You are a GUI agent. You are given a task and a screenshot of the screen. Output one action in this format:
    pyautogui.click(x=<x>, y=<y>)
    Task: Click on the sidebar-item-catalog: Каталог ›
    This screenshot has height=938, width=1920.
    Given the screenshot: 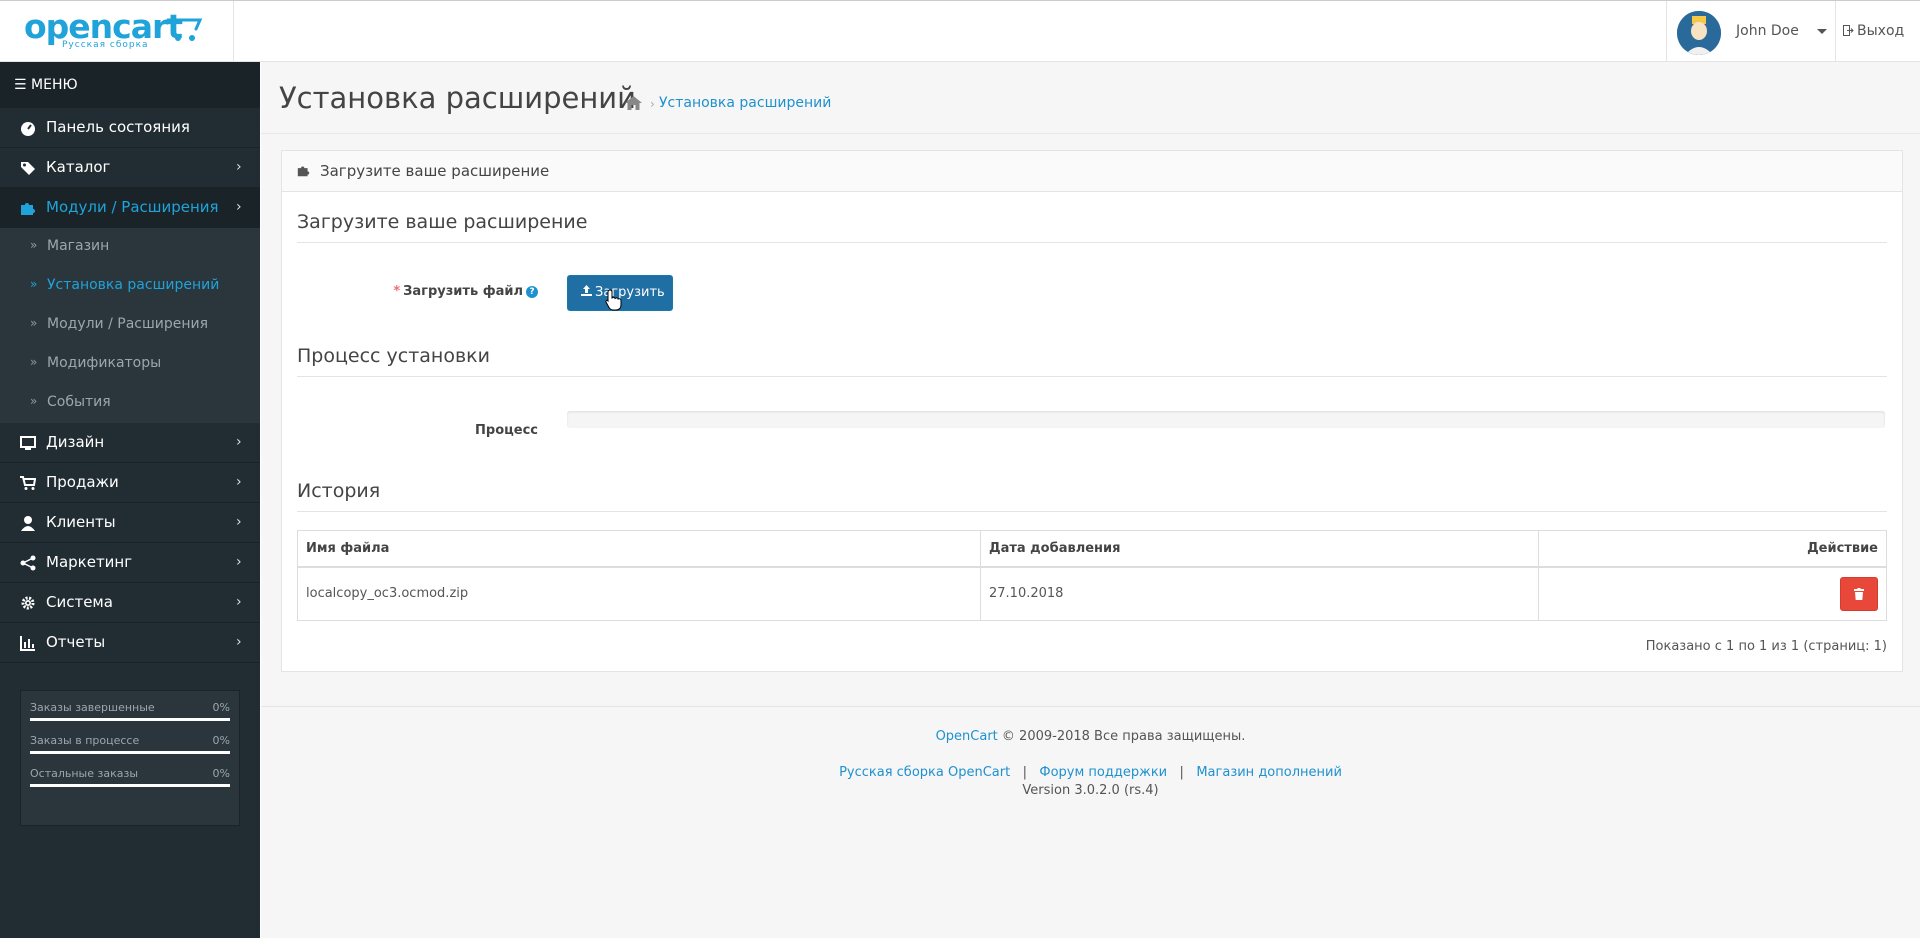 What is the action you would take?
    pyautogui.click(x=130, y=168)
    